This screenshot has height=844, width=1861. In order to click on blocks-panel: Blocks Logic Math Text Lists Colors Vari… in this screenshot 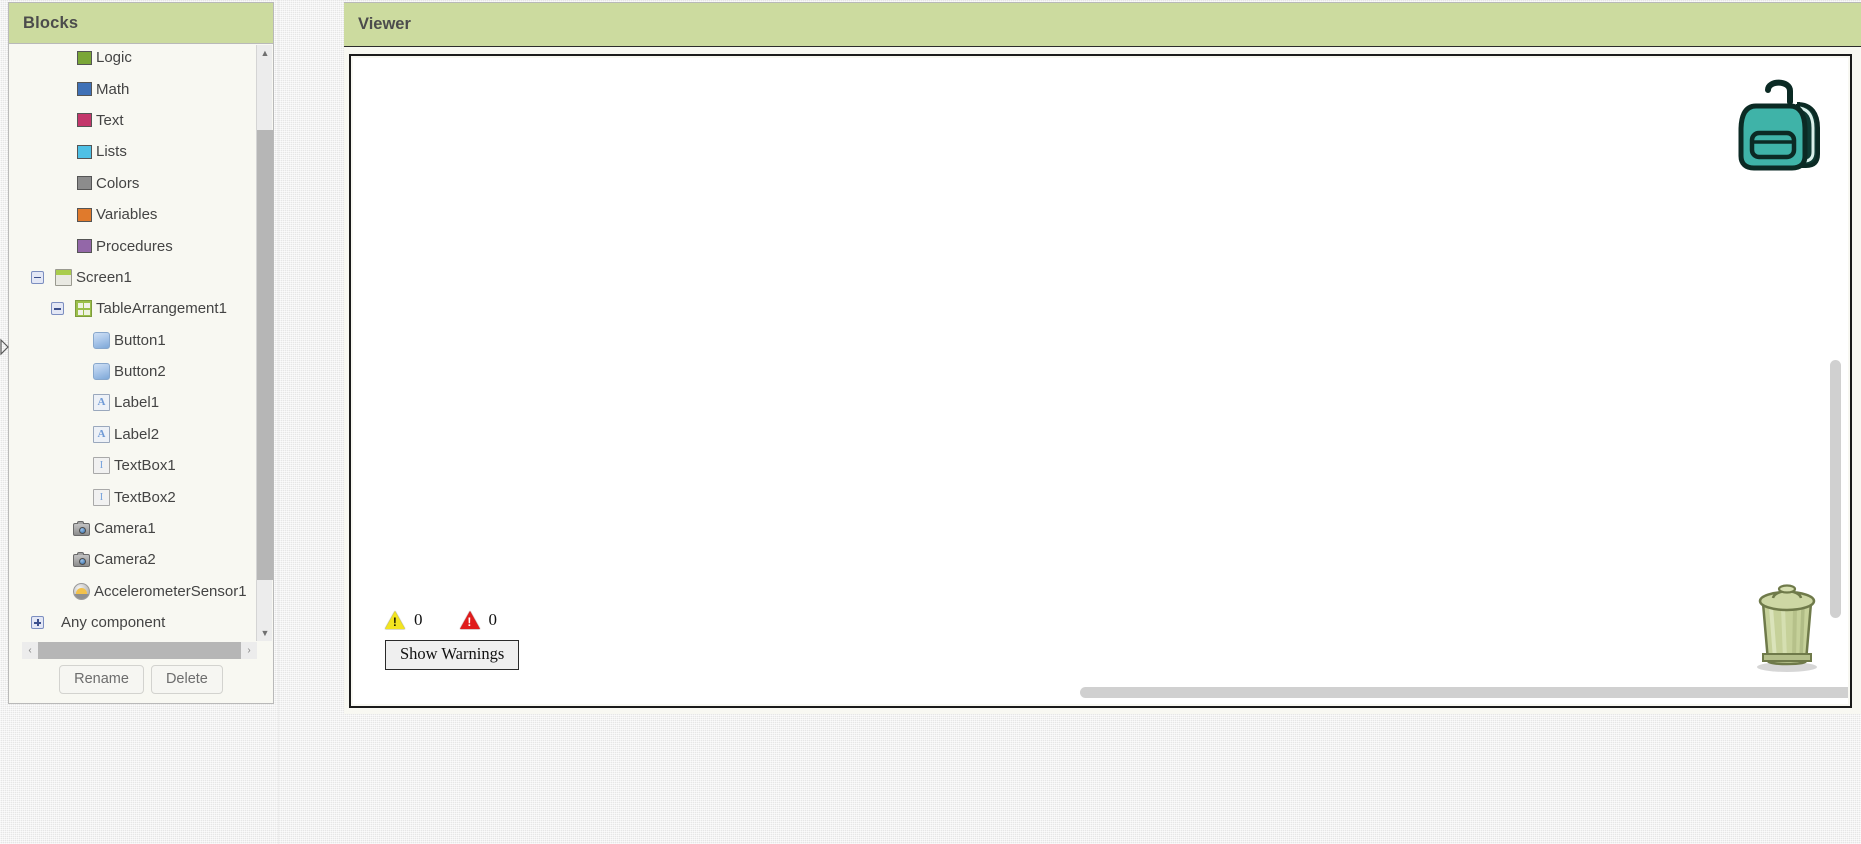, I will do `click(141, 353)`.